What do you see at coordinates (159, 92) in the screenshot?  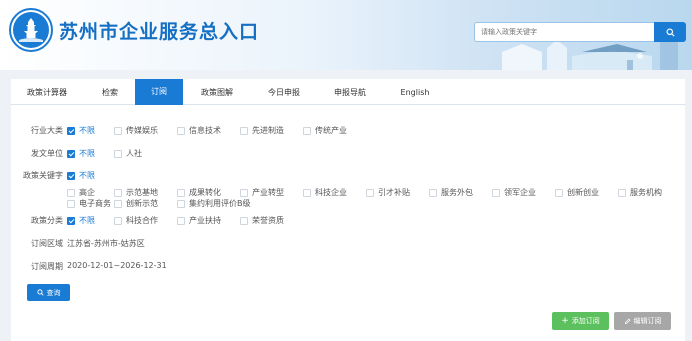 I see `tab-subscribe: 订阅` at bounding box center [159, 92].